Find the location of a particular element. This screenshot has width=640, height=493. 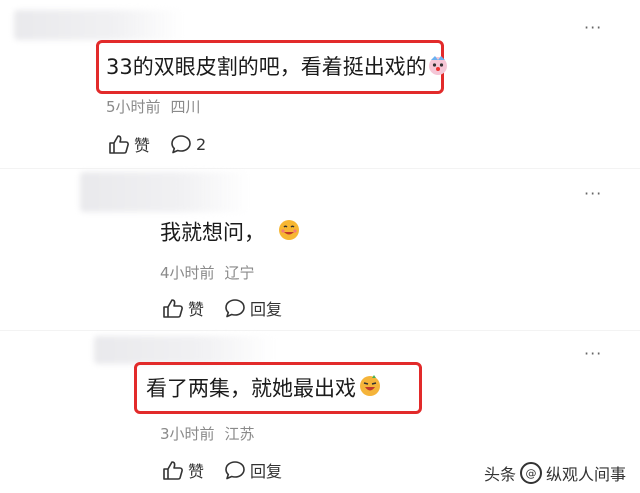

clown-face-icon is located at coordinates (438, 68).